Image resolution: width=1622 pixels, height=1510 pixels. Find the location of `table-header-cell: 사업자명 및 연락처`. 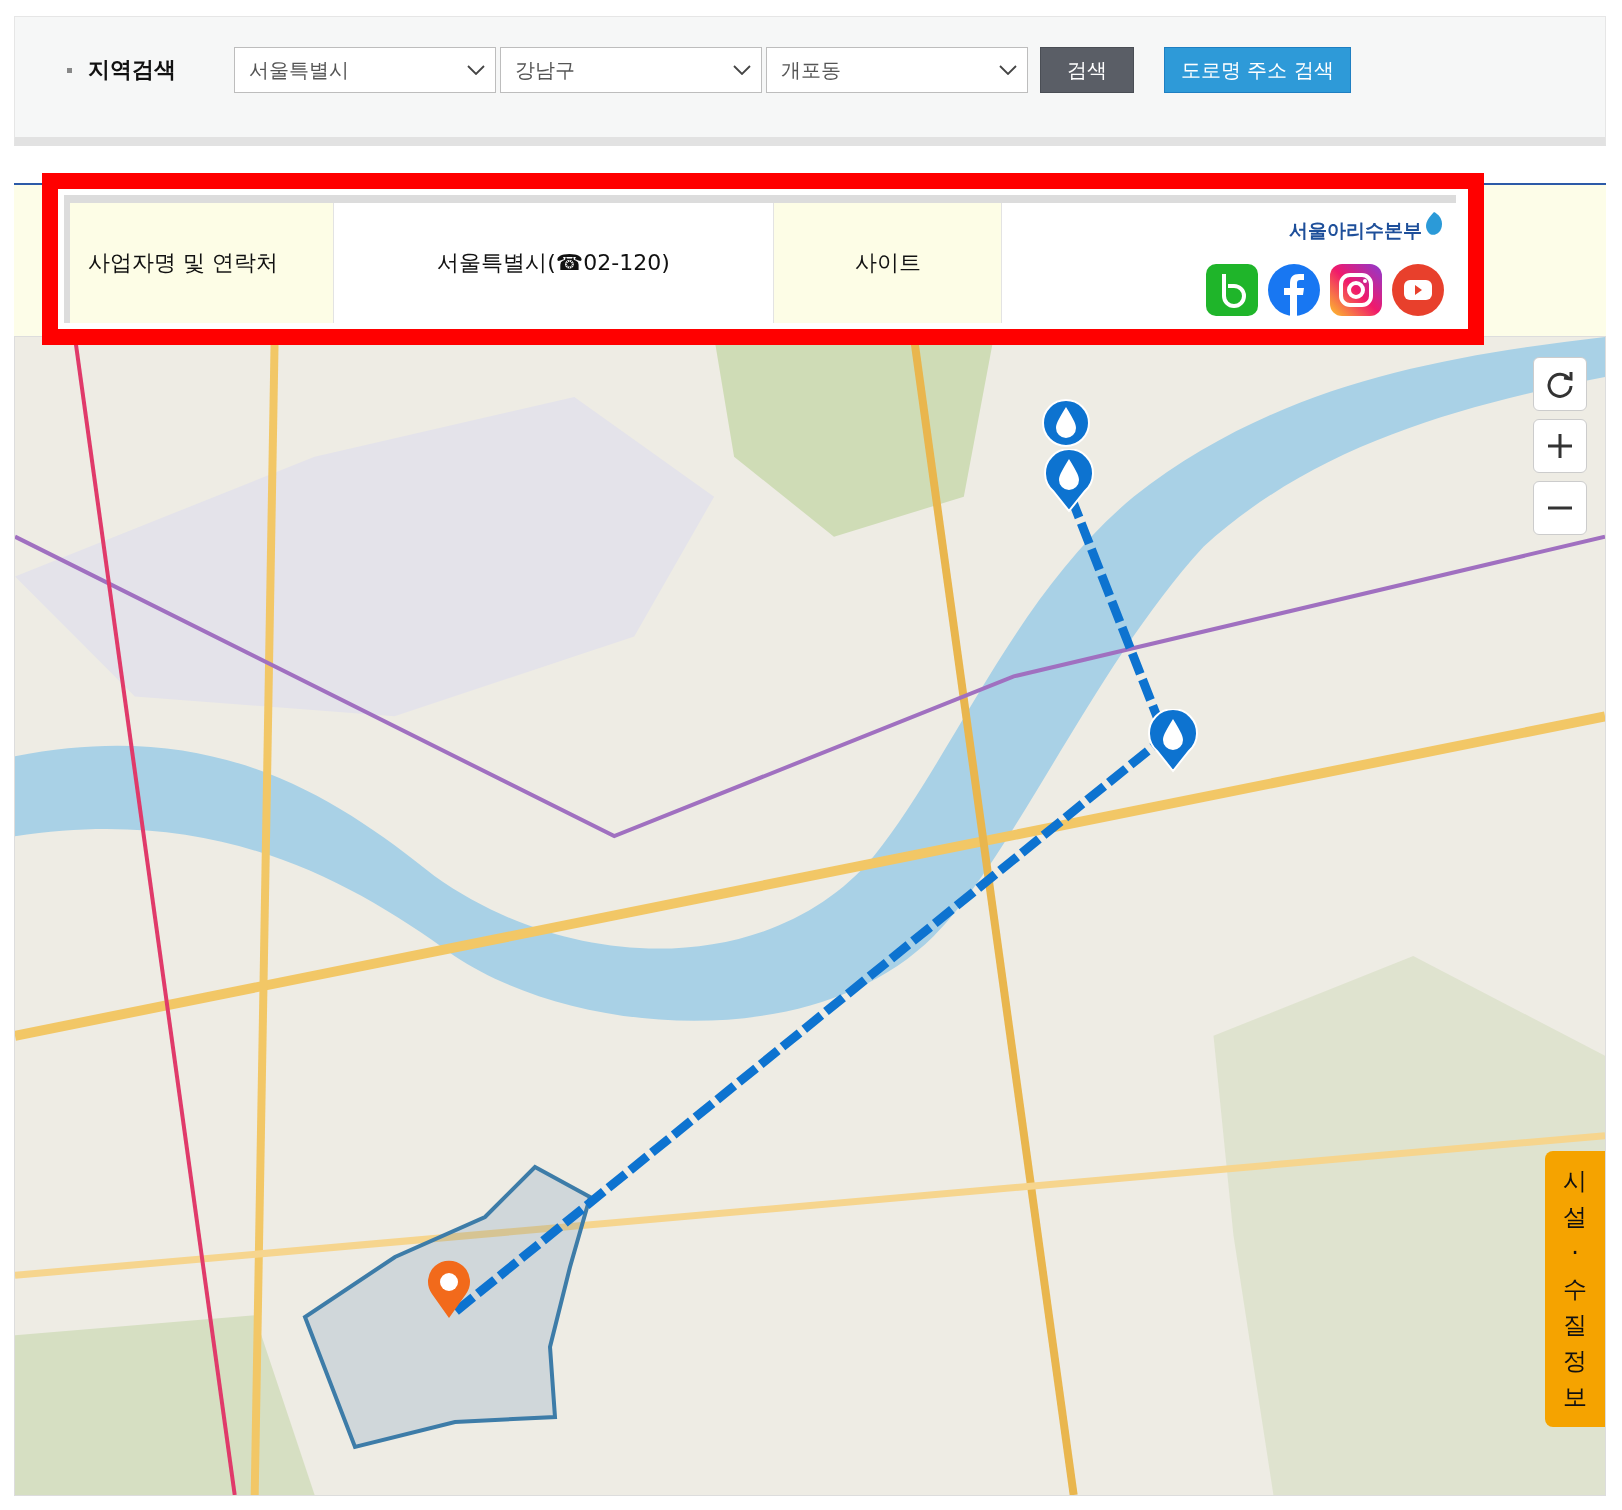

table-header-cell: 사업자명 및 연락처 is located at coordinates (202, 263).